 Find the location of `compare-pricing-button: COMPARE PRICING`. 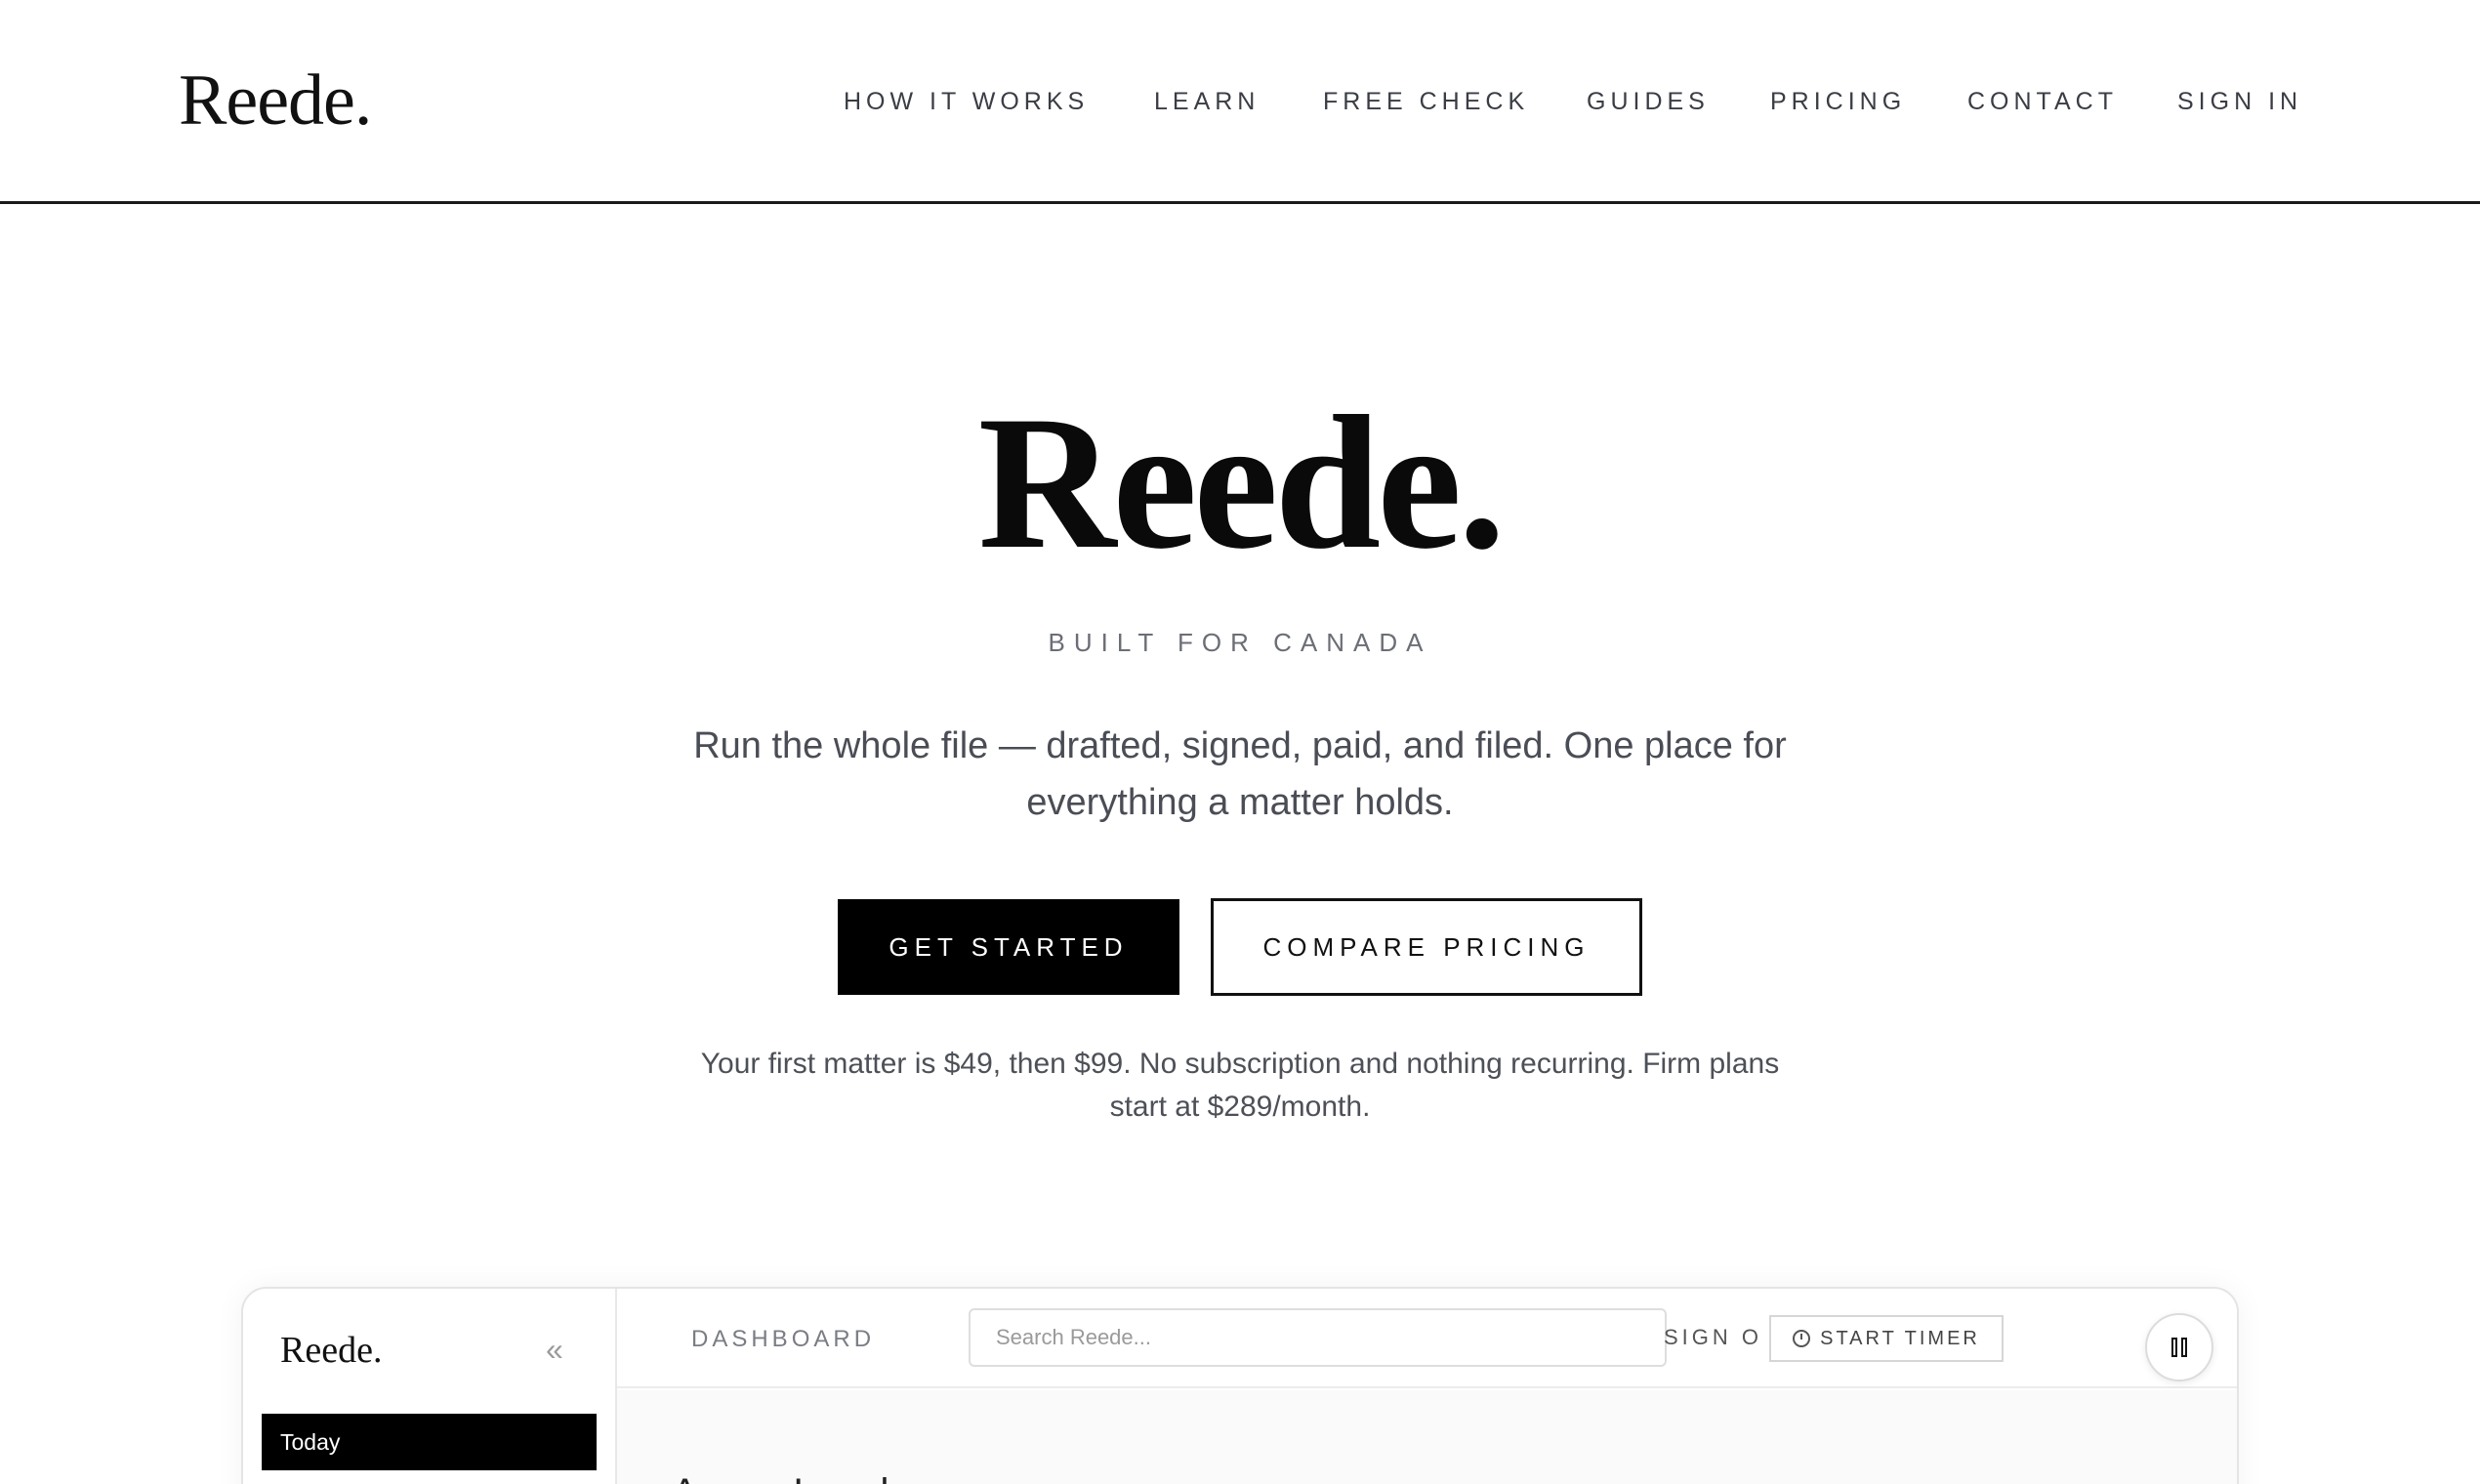

compare-pricing-button: COMPARE PRICING is located at coordinates (1426, 947).